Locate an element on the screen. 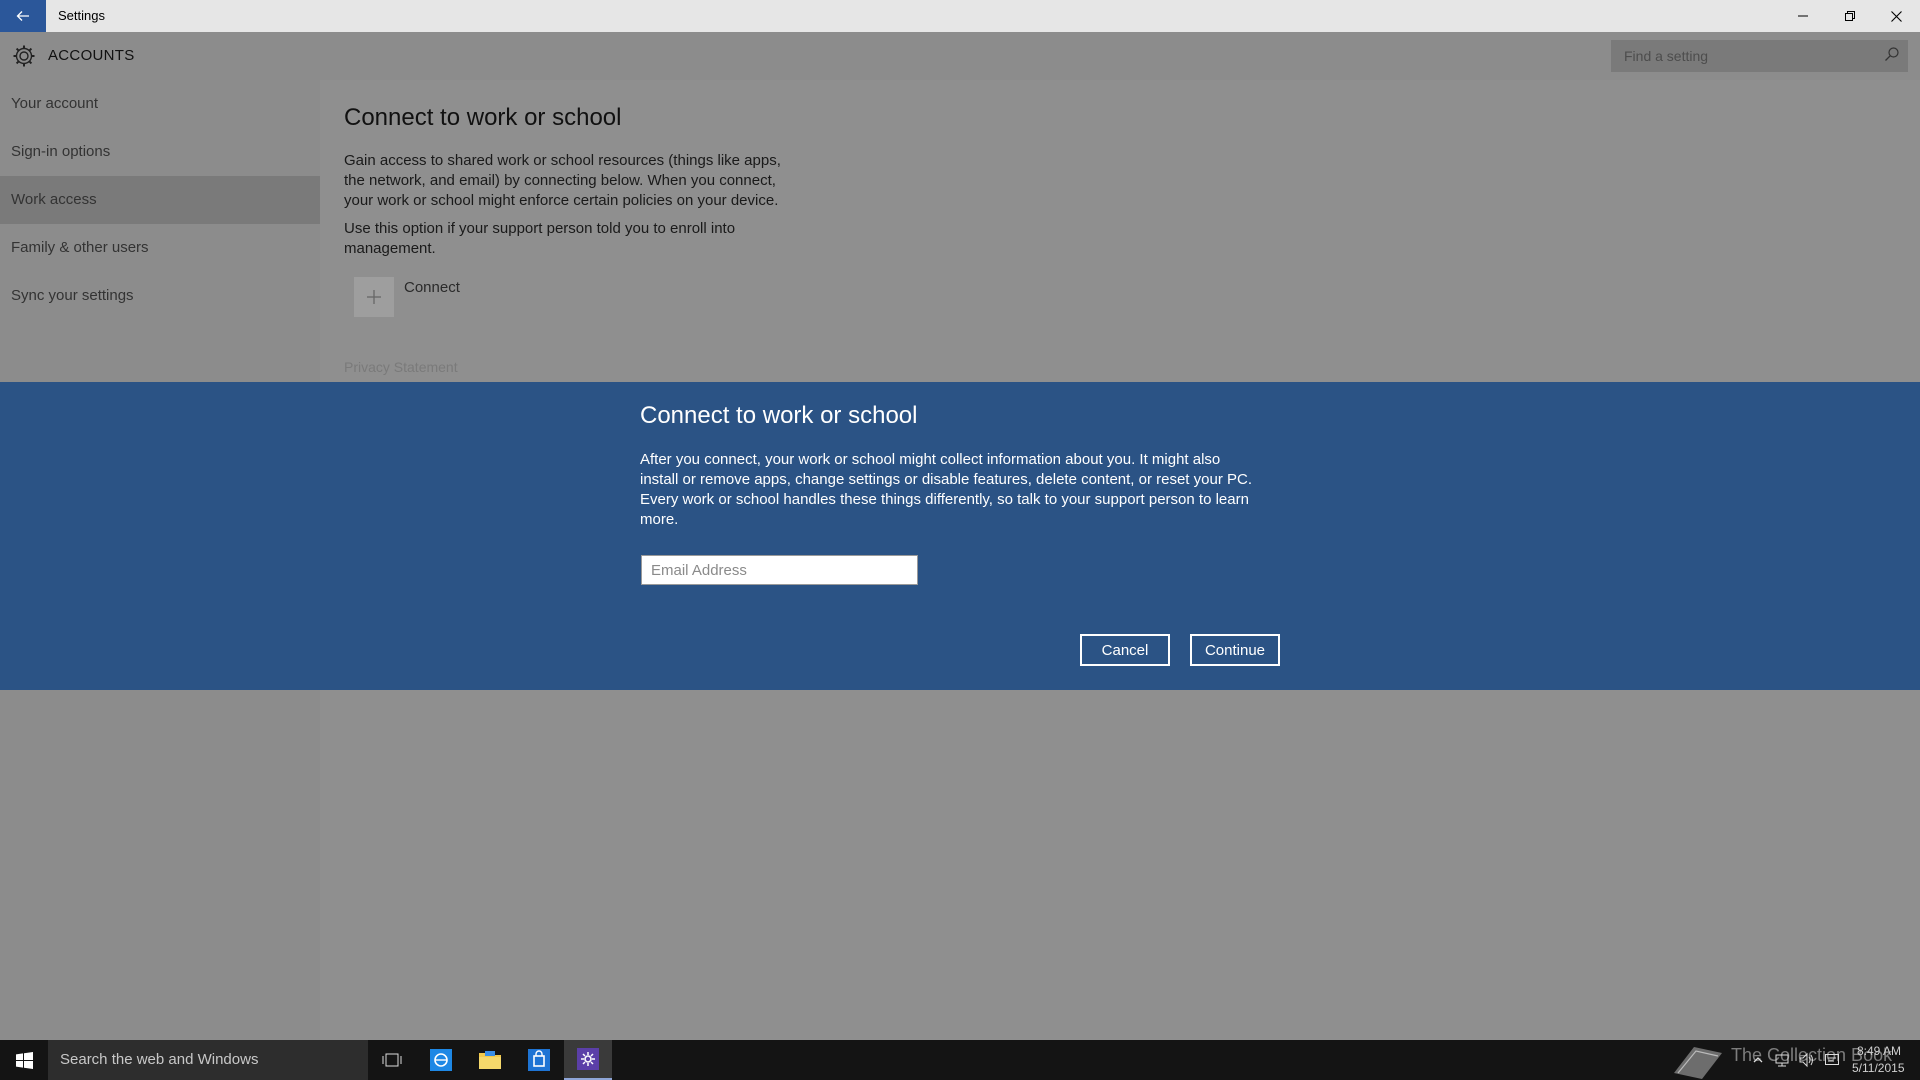 This screenshot has width=1920, height=1080. close-button is located at coordinates (1896, 16).